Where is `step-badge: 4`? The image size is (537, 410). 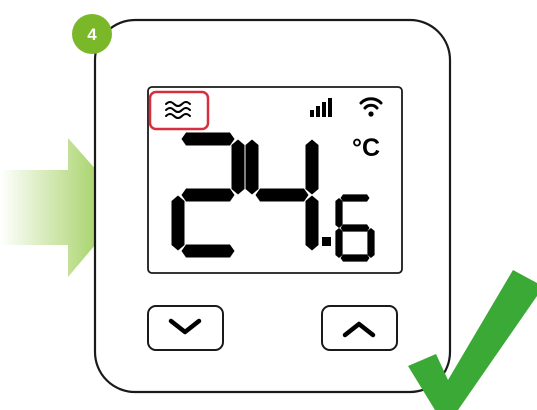
step-badge: 4 is located at coordinates (92, 34).